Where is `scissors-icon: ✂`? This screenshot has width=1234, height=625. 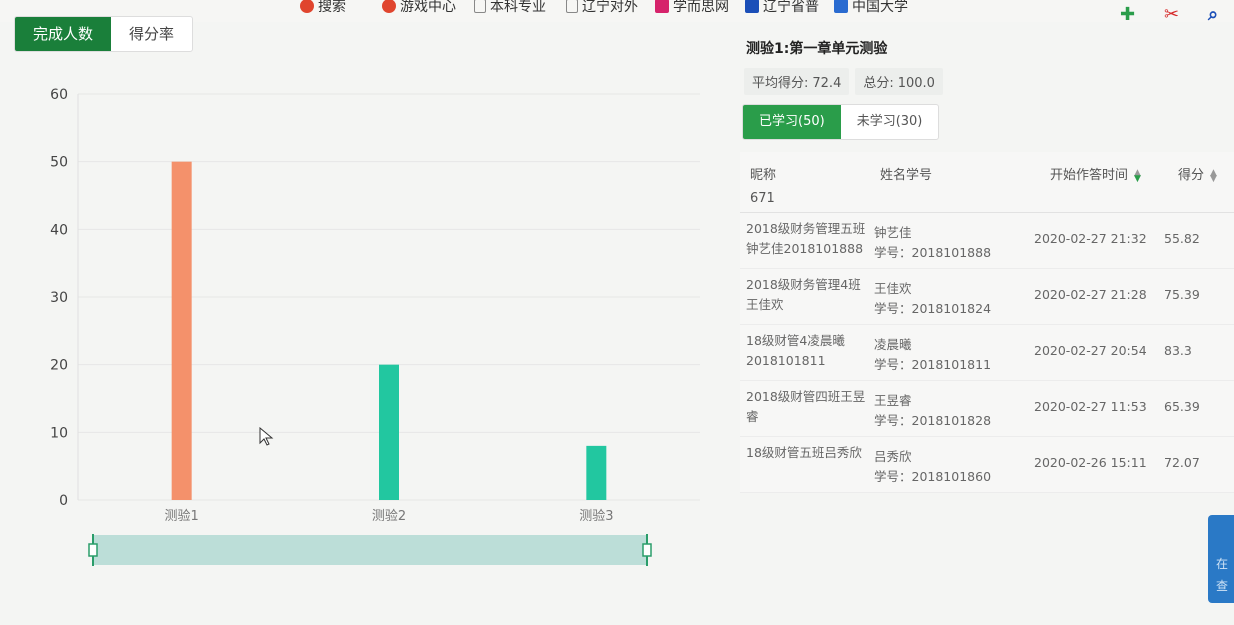
scissors-icon: ✂ is located at coordinates (1171, 14).